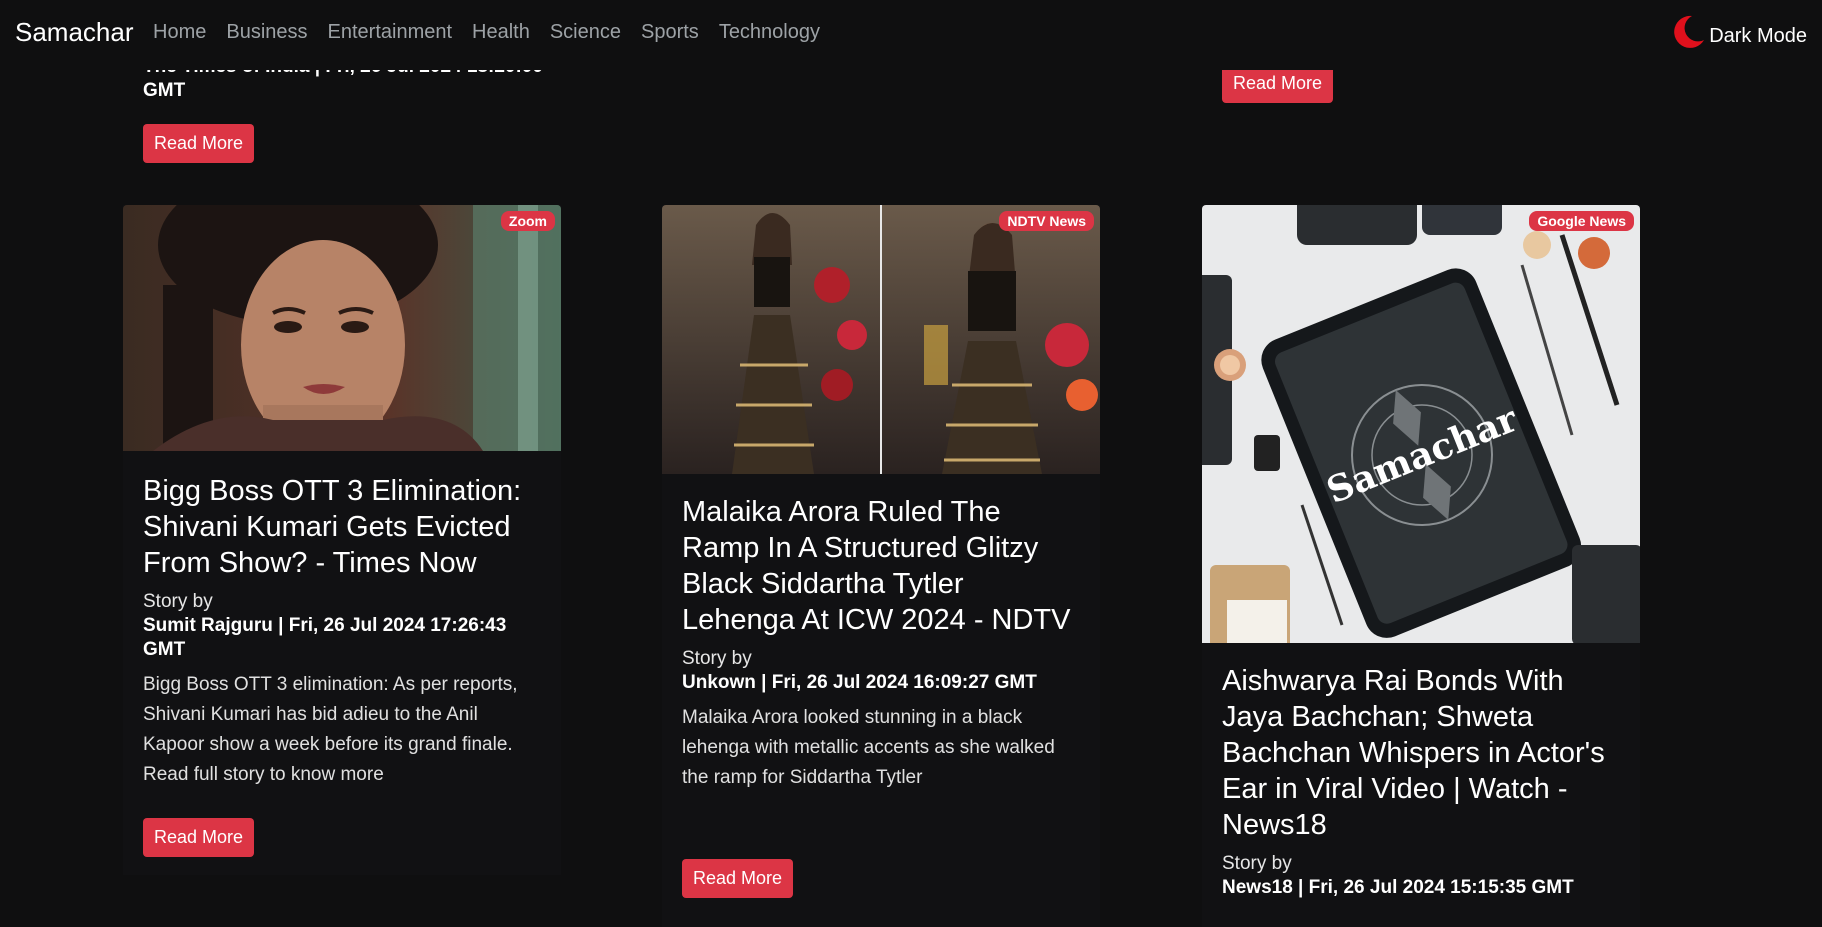 The width and height of the screenshot is (1822, 927). Describe the element at coordinates (859, 682) in the screenshot. I see `article-byline: Unkown | Fri, 26 Jul 2024 16:09:27 GMT` at that location.